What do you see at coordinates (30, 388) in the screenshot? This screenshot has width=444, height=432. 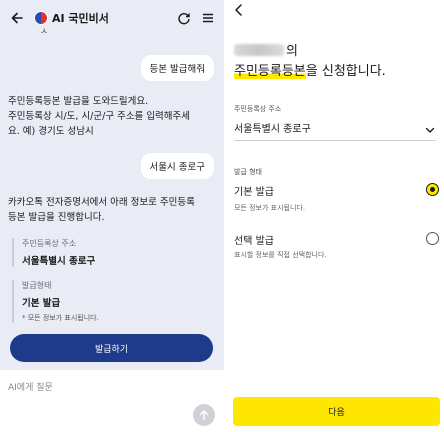 I see `chat-input-placeholder: AI에게 질문` at bounding box center [30, 388].